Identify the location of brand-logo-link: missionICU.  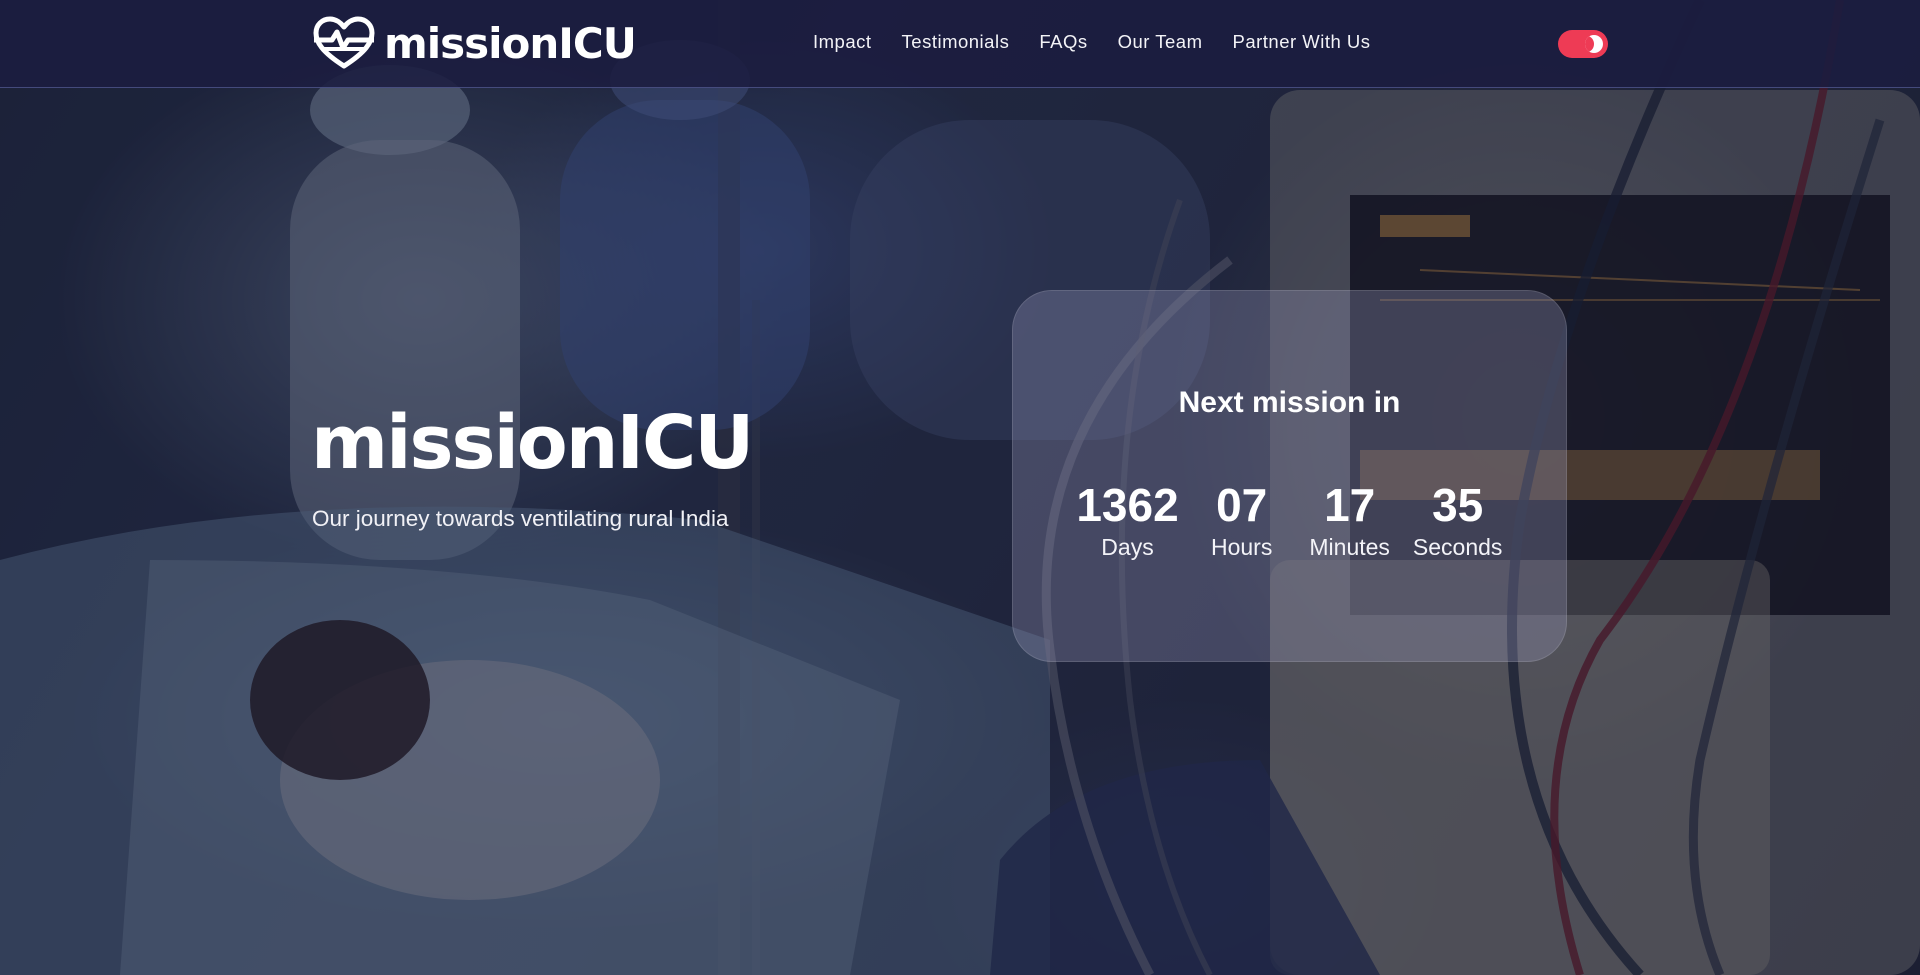
(474, 43).